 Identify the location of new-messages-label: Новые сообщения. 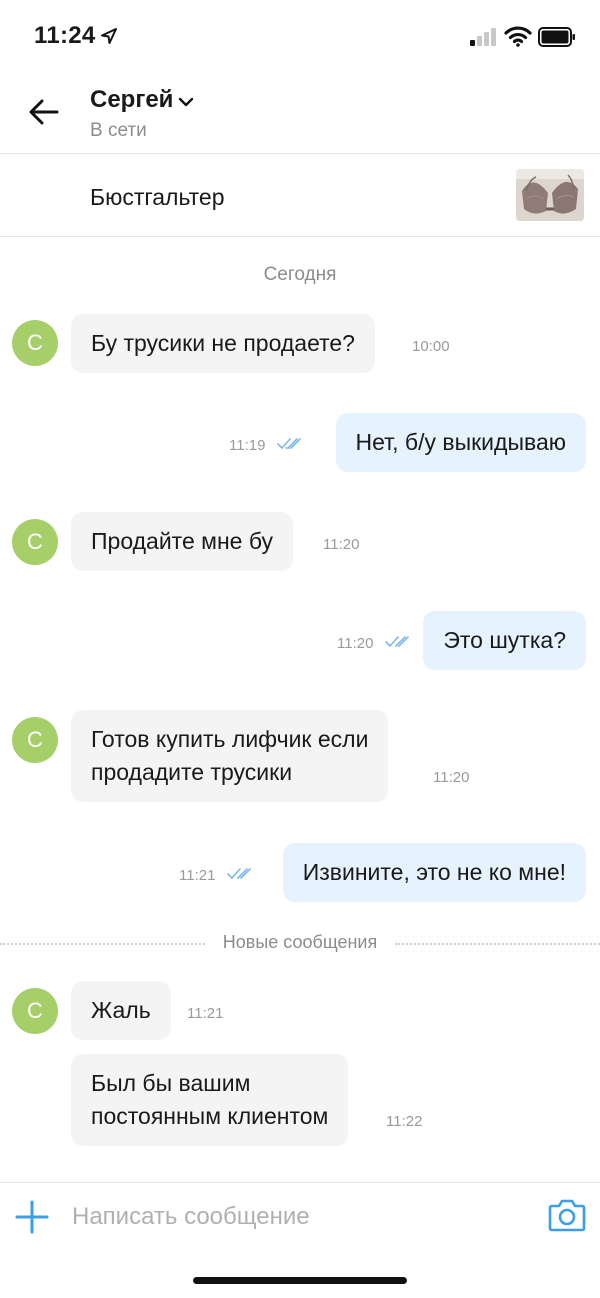
(300, 942).